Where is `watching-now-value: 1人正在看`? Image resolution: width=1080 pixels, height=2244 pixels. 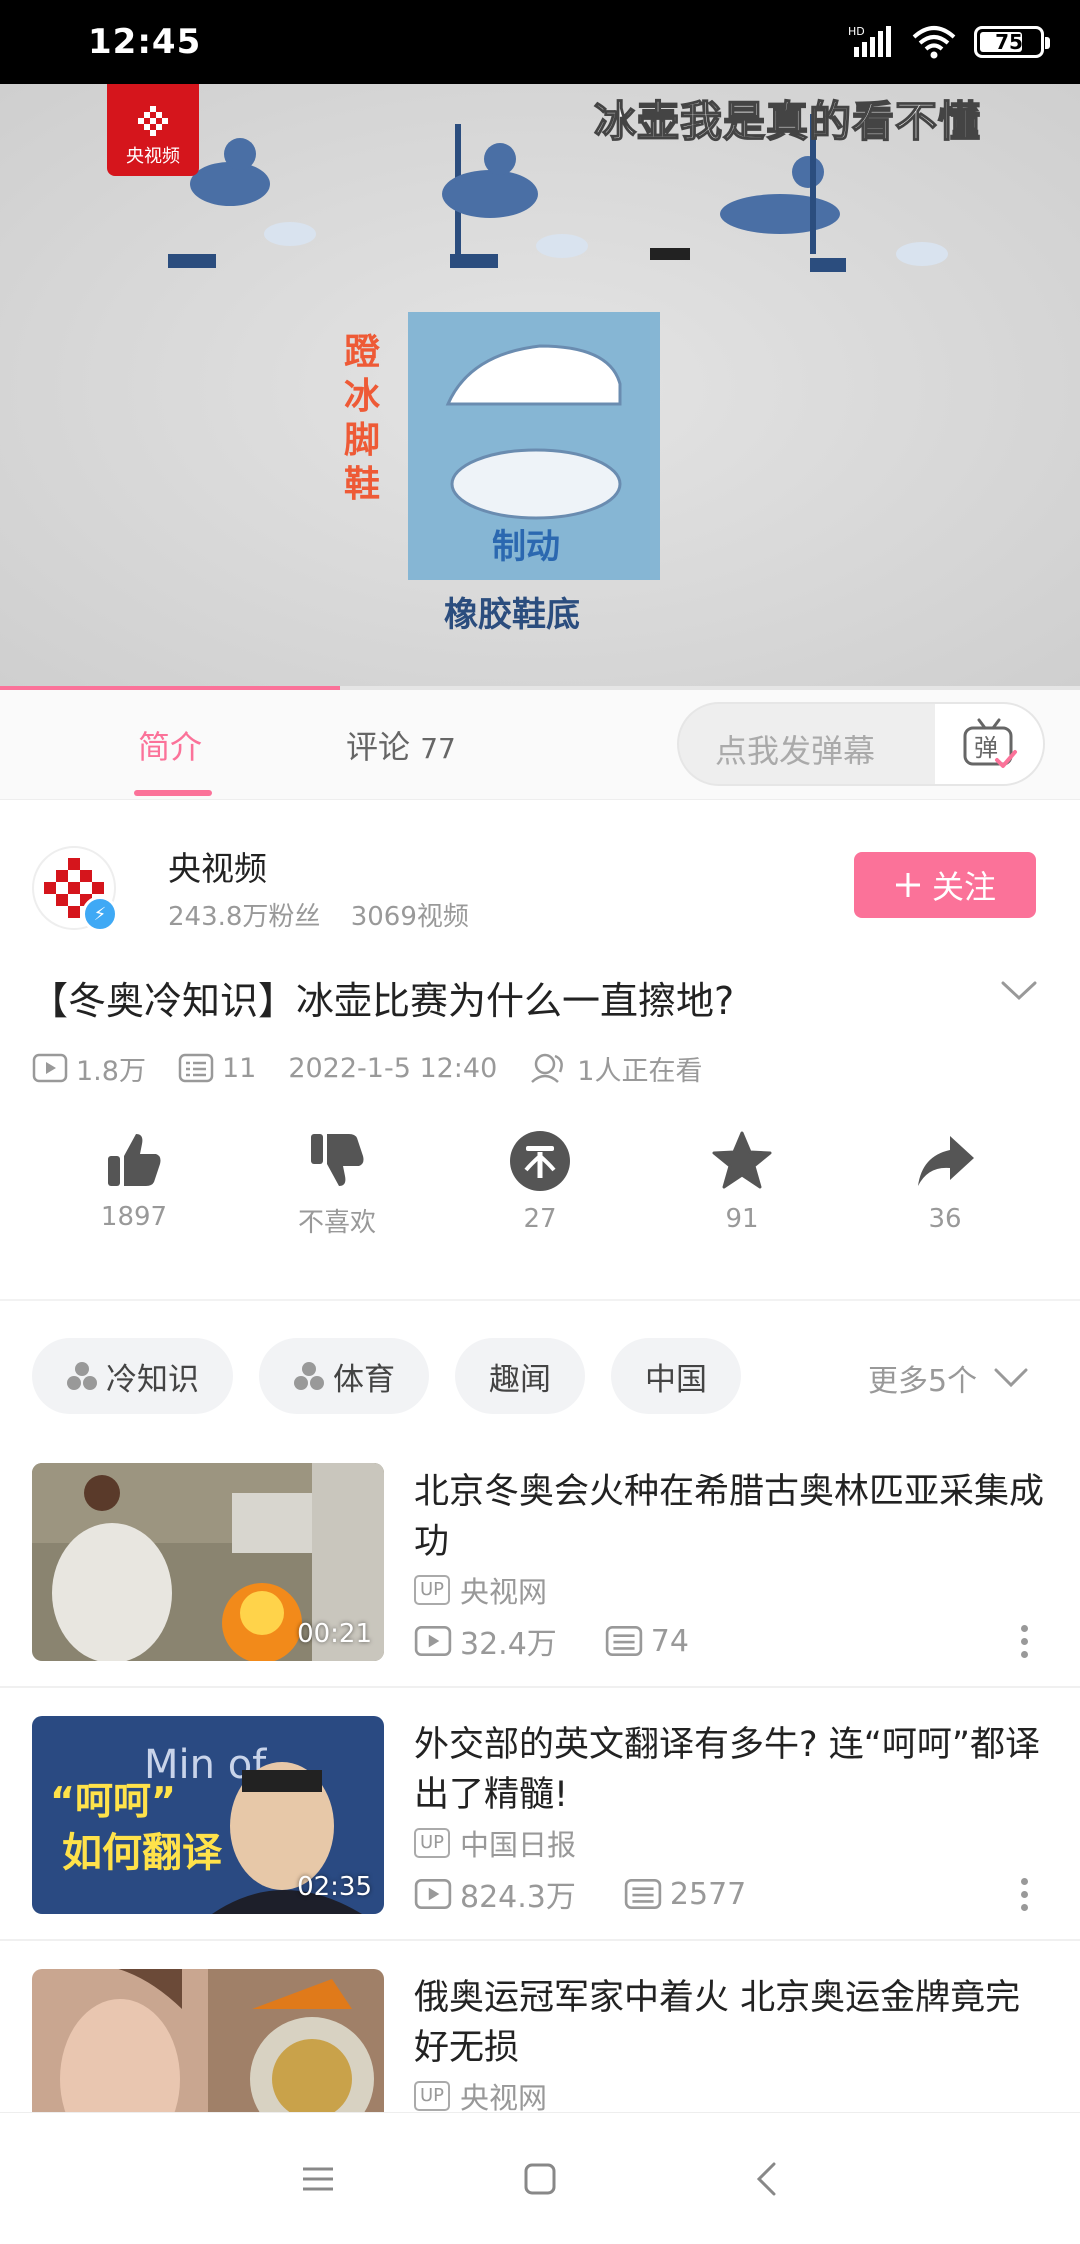
watching-now-value: 1人正在看 is located at coordinates (640, 1071).